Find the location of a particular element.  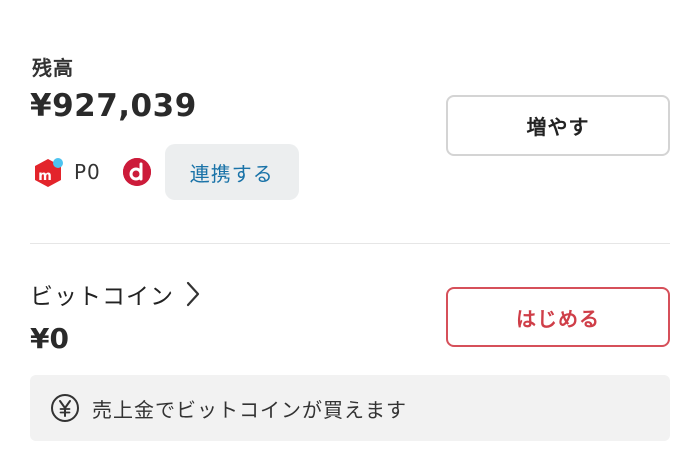

start-bitcoin-button: はじめる is located at coordinates (558, 317).